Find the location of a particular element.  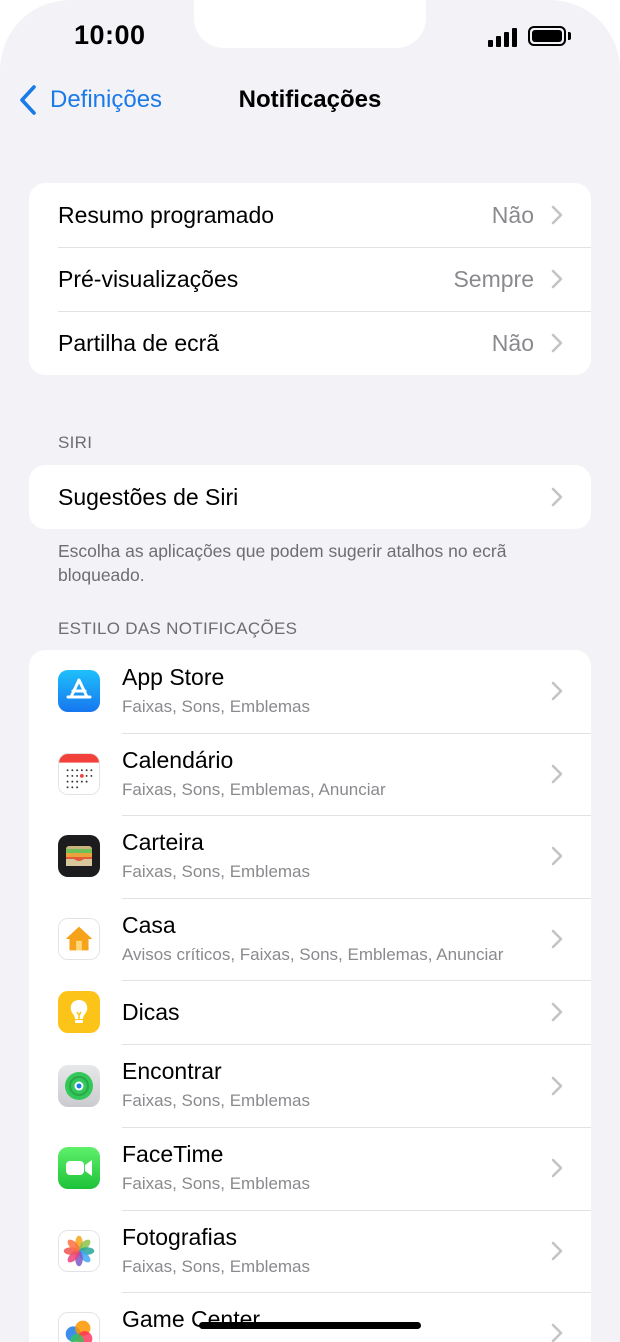

row-screen-sharing: Partilha de ecrã Não is located at coordinates (310, 343).